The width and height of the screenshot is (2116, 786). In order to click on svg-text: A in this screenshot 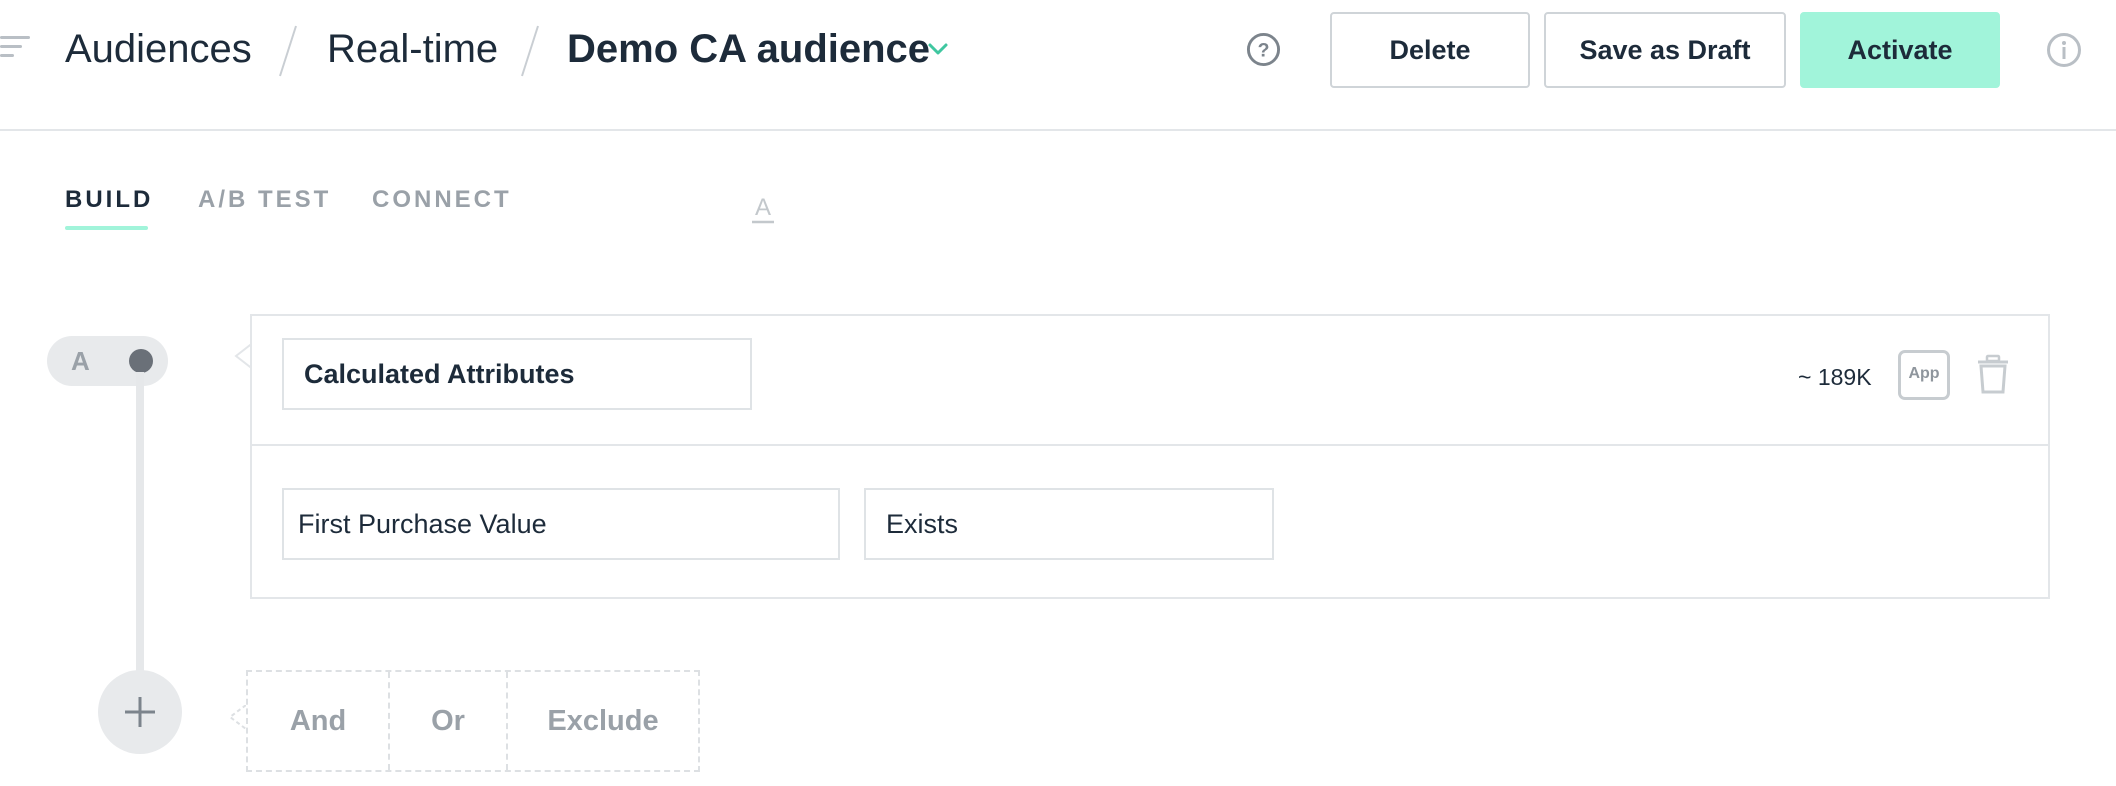, I will do `click(763, 207)`.